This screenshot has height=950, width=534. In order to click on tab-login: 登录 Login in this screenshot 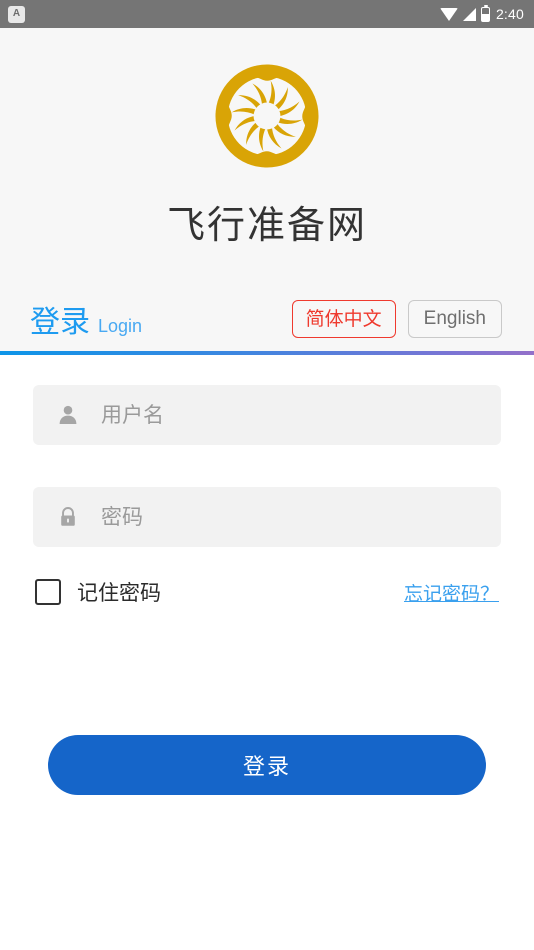, I will do `click(86, 319)`.